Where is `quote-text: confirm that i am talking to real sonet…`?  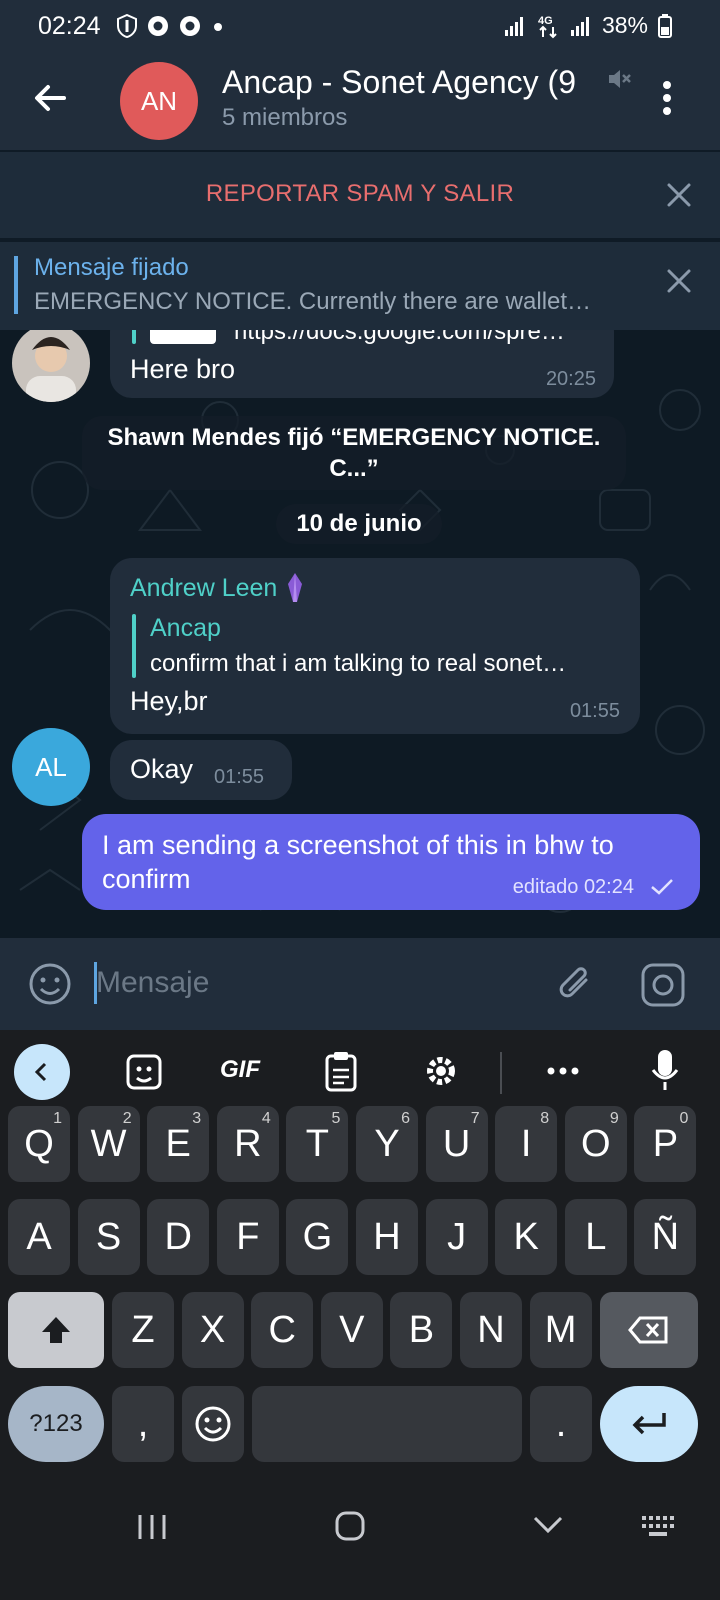 quote-text: confirm that i am talking to real sonet… is located at coordinates (358, 664).